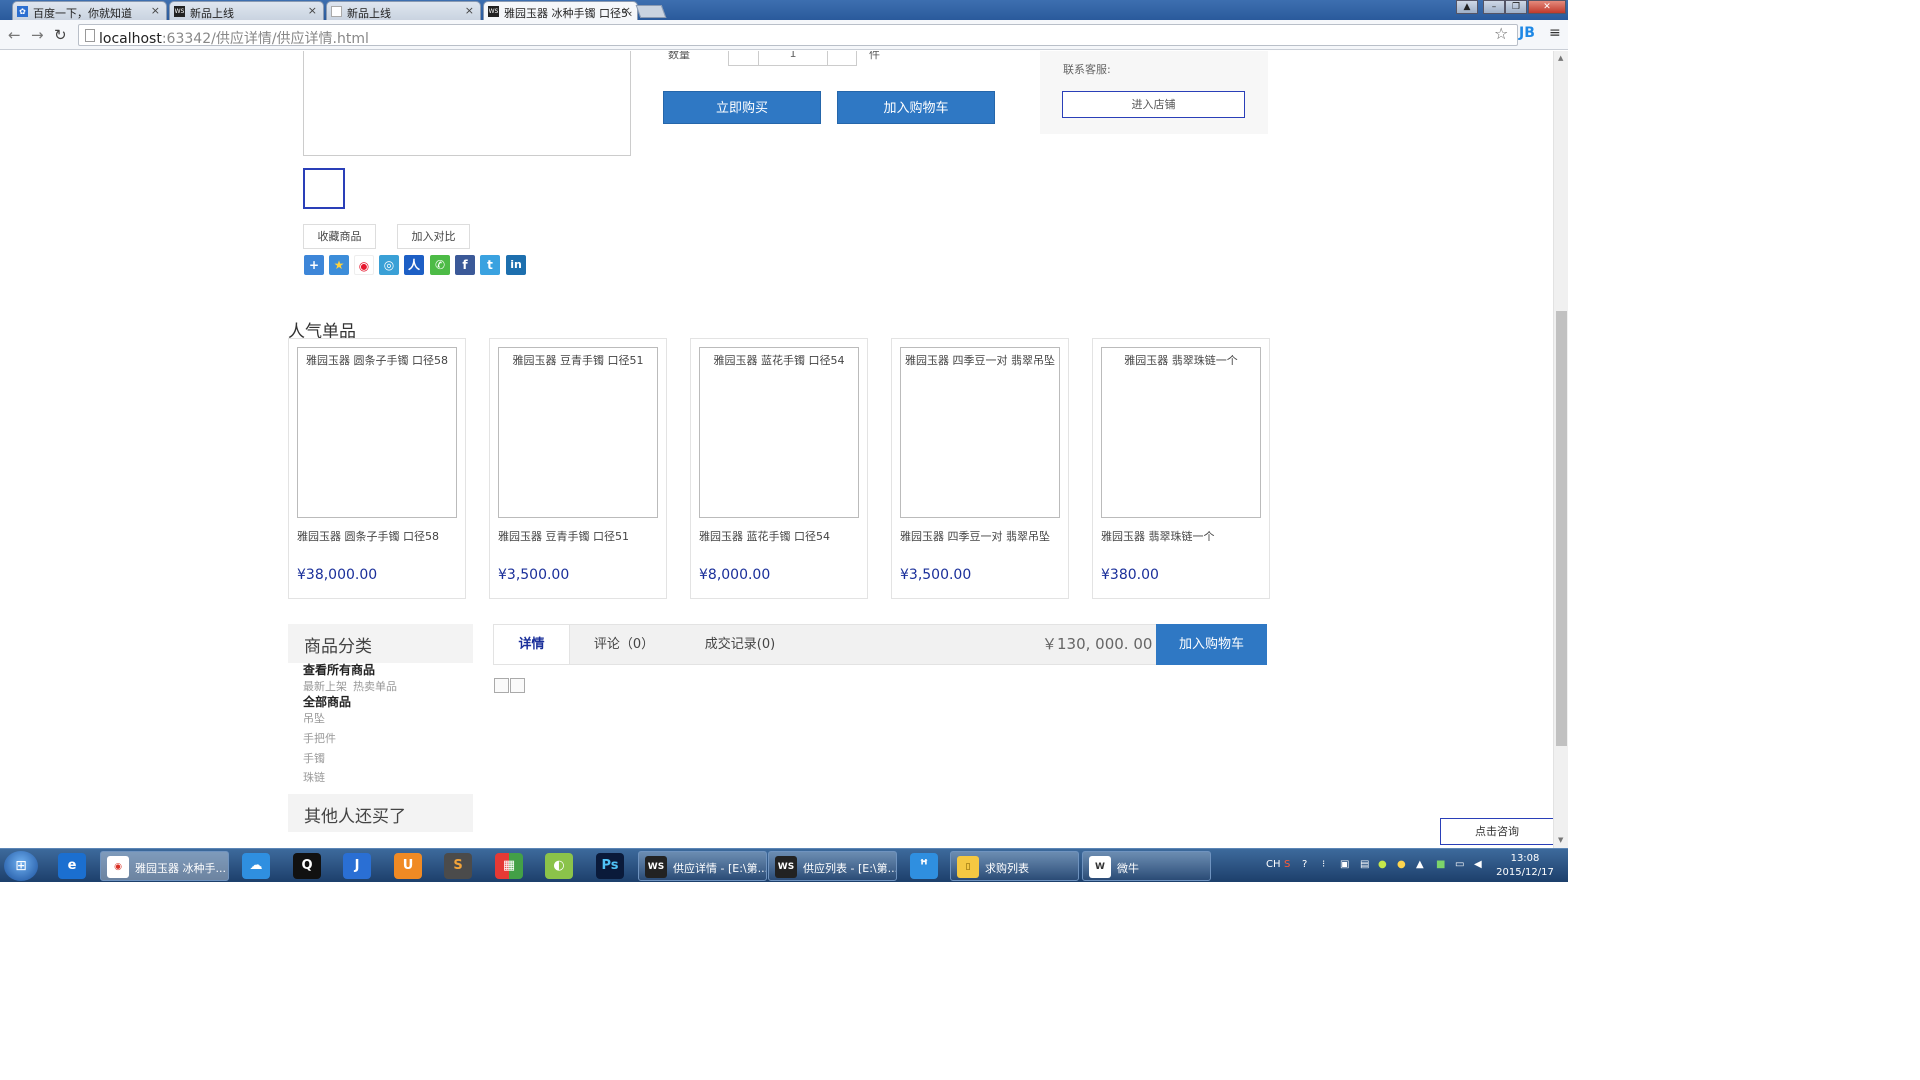 This screenshot has height=1080, width=1920. What do you see at coordinates (1146, 866) in the screenshot?
I see `taskbar-task-weiniu: W 微牛` at bounding box center [1146, 866].